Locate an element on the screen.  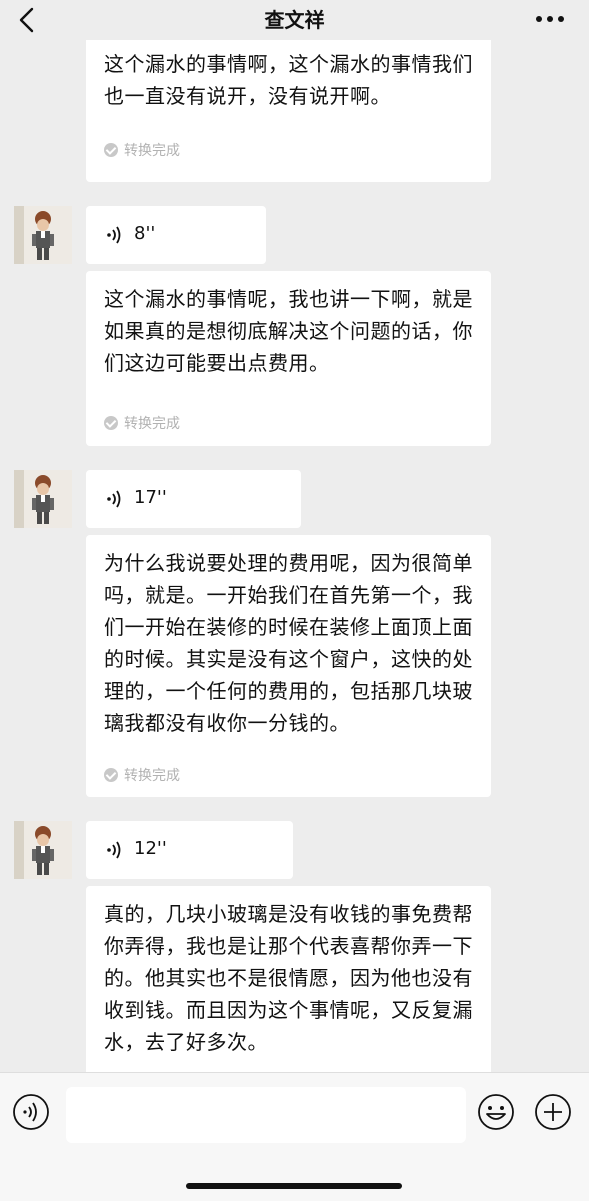
input-bar is located at coordinates (294, 1136).